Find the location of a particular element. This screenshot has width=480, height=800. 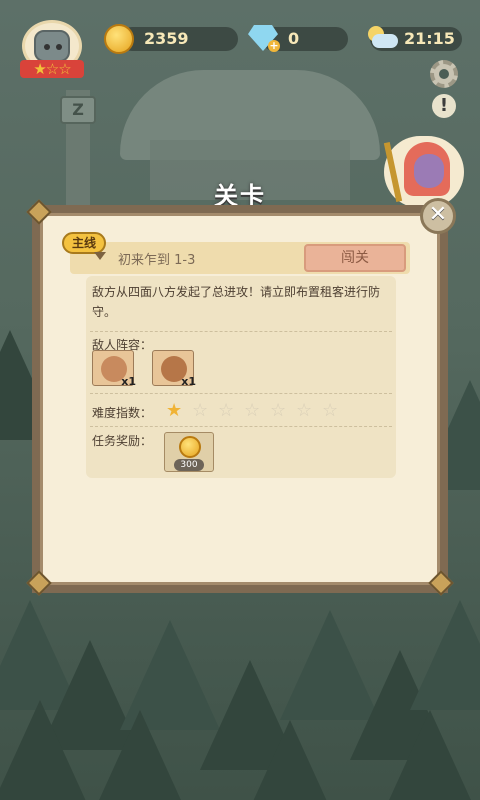

clock-time: 21:15 is located at coordinates (429, 38).